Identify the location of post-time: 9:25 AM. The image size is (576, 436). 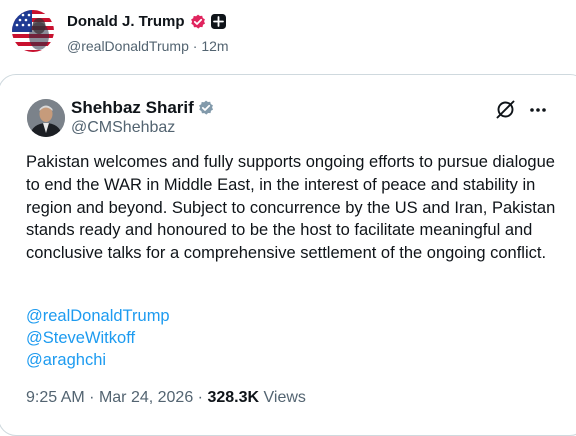
(55, 397).